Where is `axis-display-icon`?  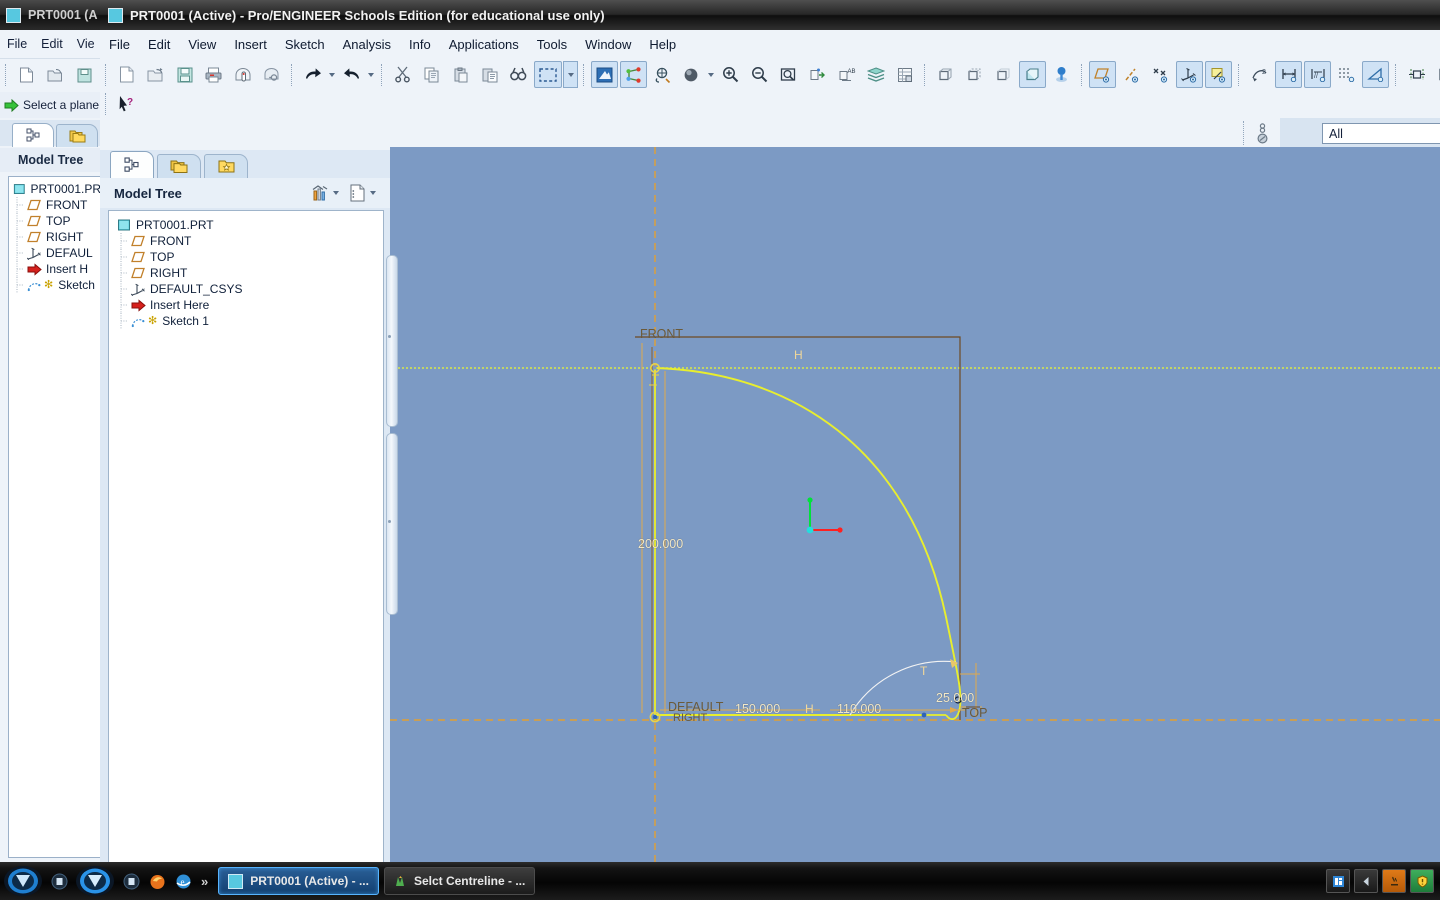 axis-display-icon is located at coordinates (1131, 74).